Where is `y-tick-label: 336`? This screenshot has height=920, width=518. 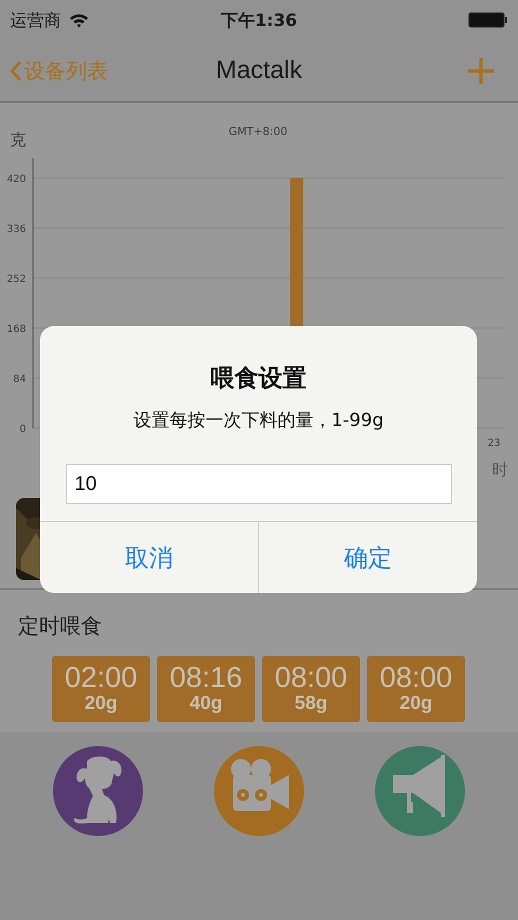
y-tick-label: 336 is located at coordinates (16, 229).